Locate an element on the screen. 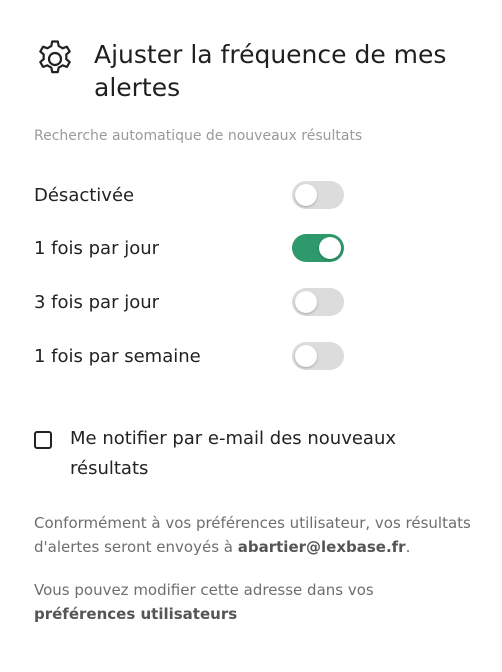 The image size is (502, 672). frequency-option-weekly: 1 fois par semaine is located at coordinates (189, 356).